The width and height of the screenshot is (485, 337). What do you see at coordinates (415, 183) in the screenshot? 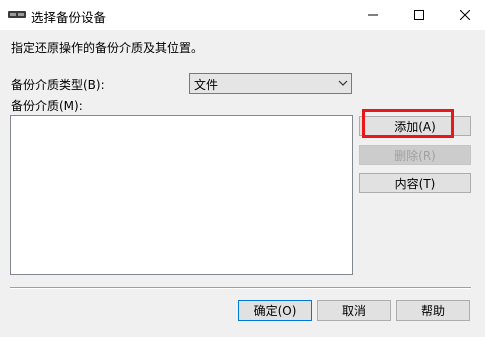
I see `contents-button: 内容(T)` at bounding box center [415, 183].